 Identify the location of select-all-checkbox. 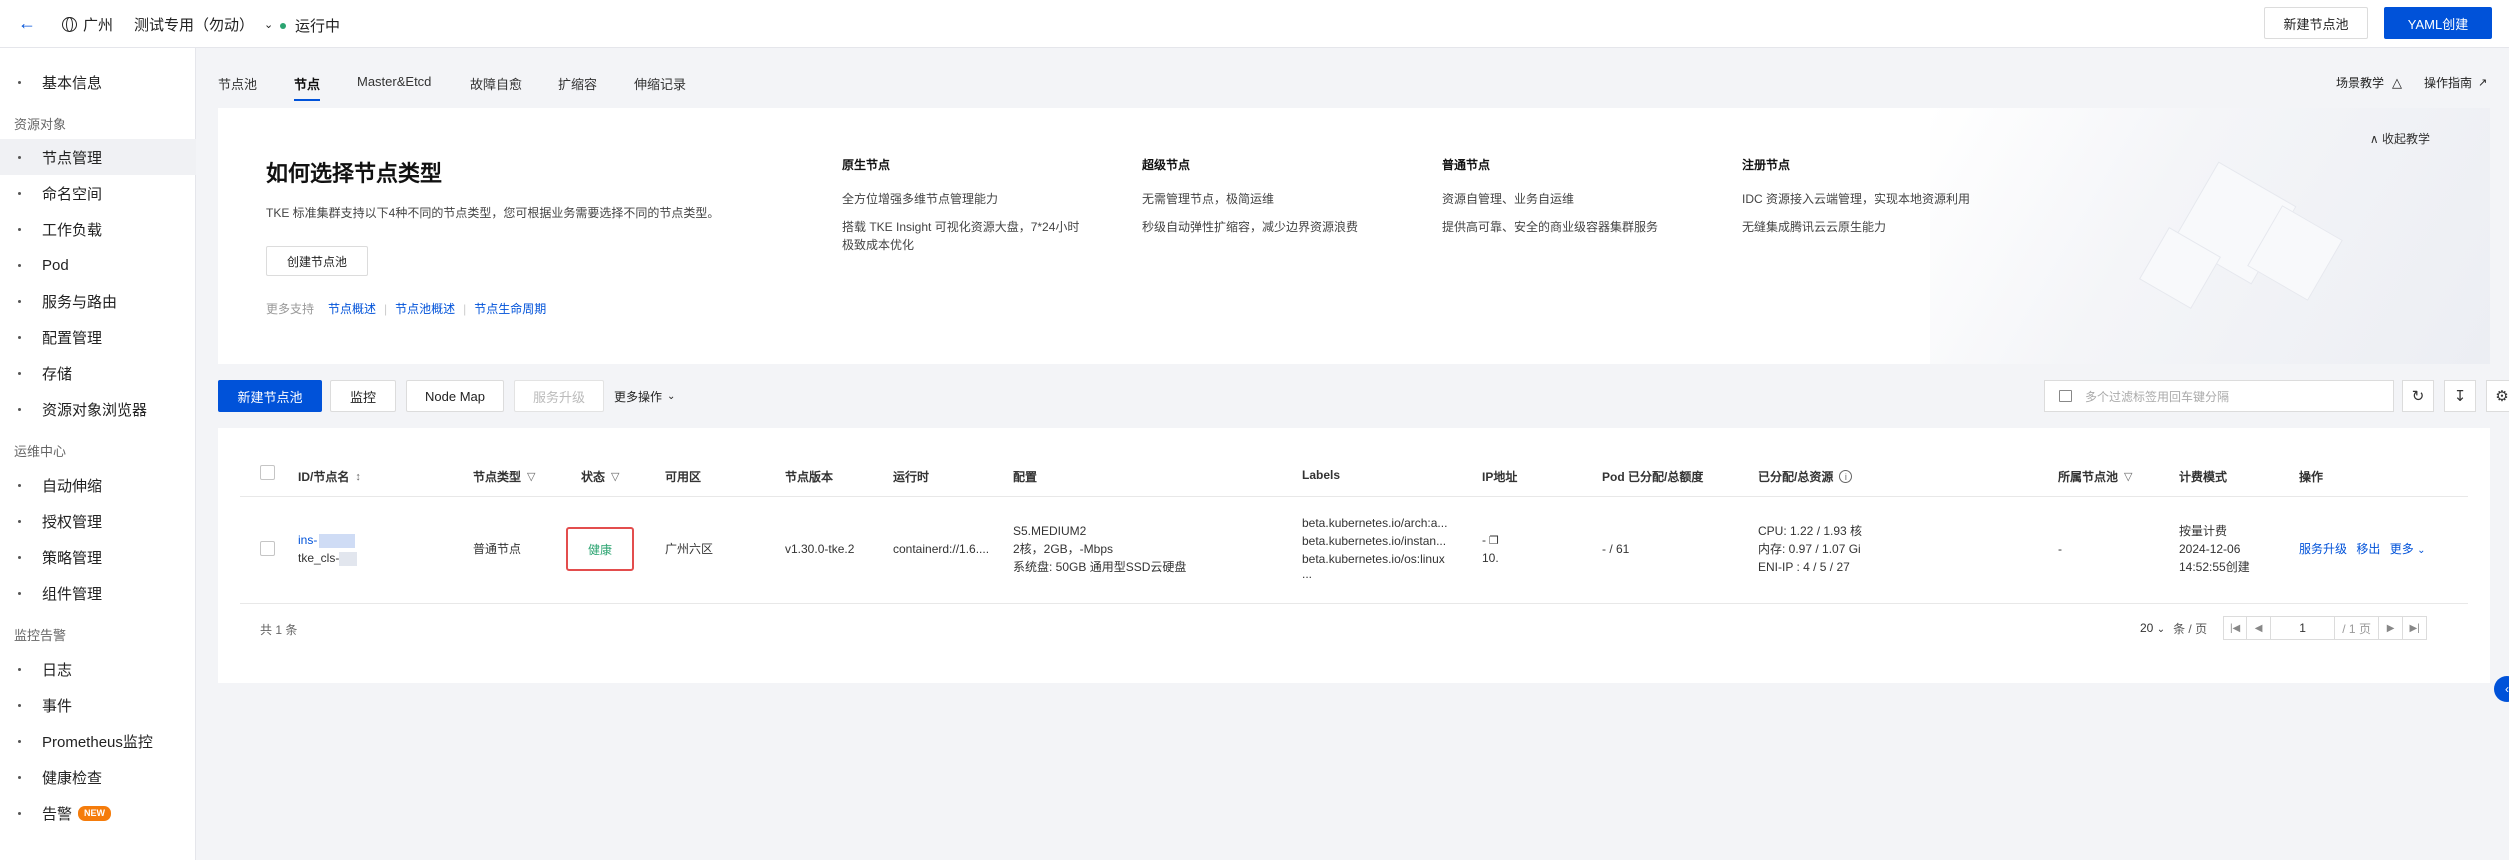
(267, 472).